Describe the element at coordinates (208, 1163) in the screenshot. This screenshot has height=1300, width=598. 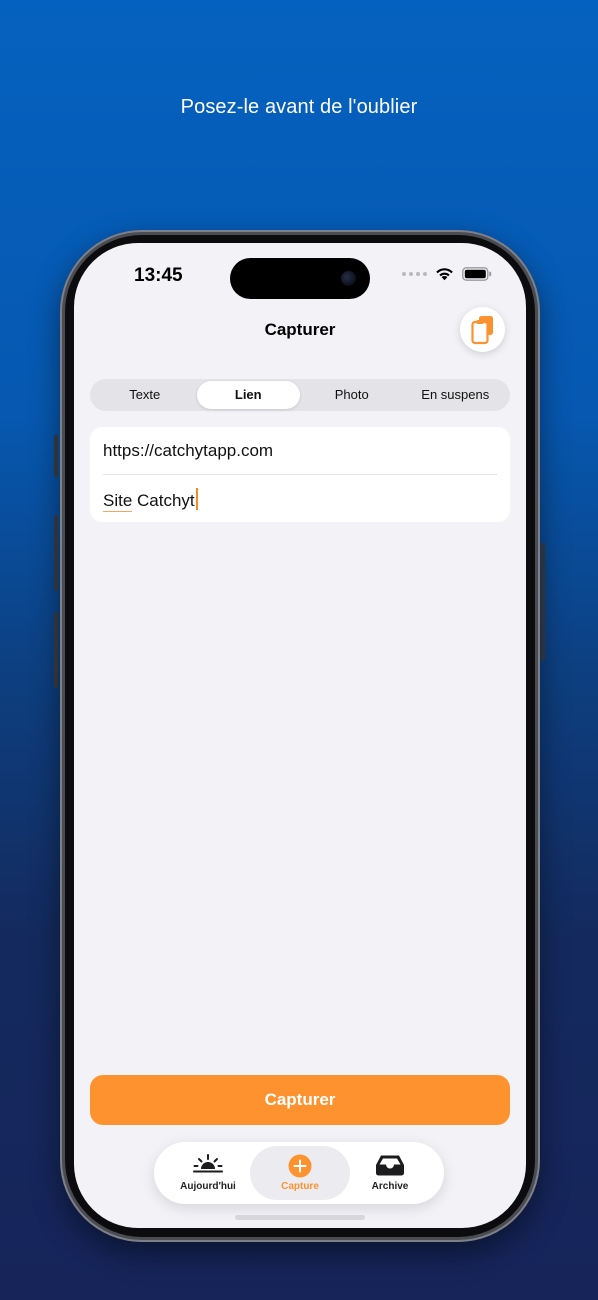
I see `sunrise-icon` at that location.